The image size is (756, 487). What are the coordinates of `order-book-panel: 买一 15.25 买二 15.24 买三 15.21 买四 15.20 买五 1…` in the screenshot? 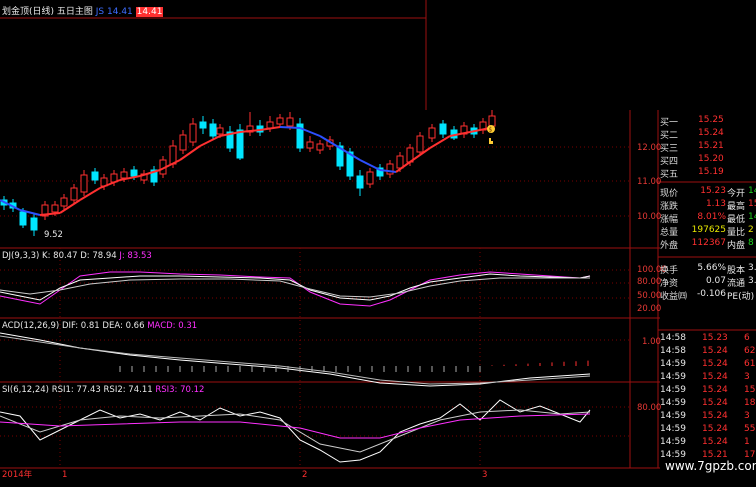 It's located at (708, 150).